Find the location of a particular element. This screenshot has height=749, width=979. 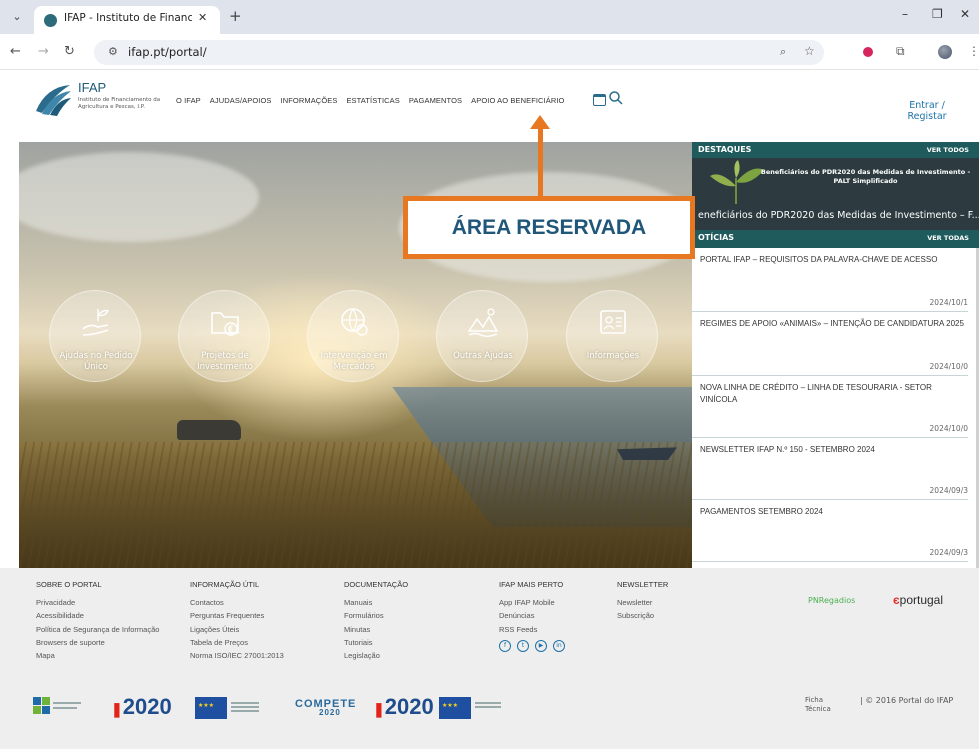

hero-link-projetos: Projetos de Investimento is located at coordinates (224, 336).